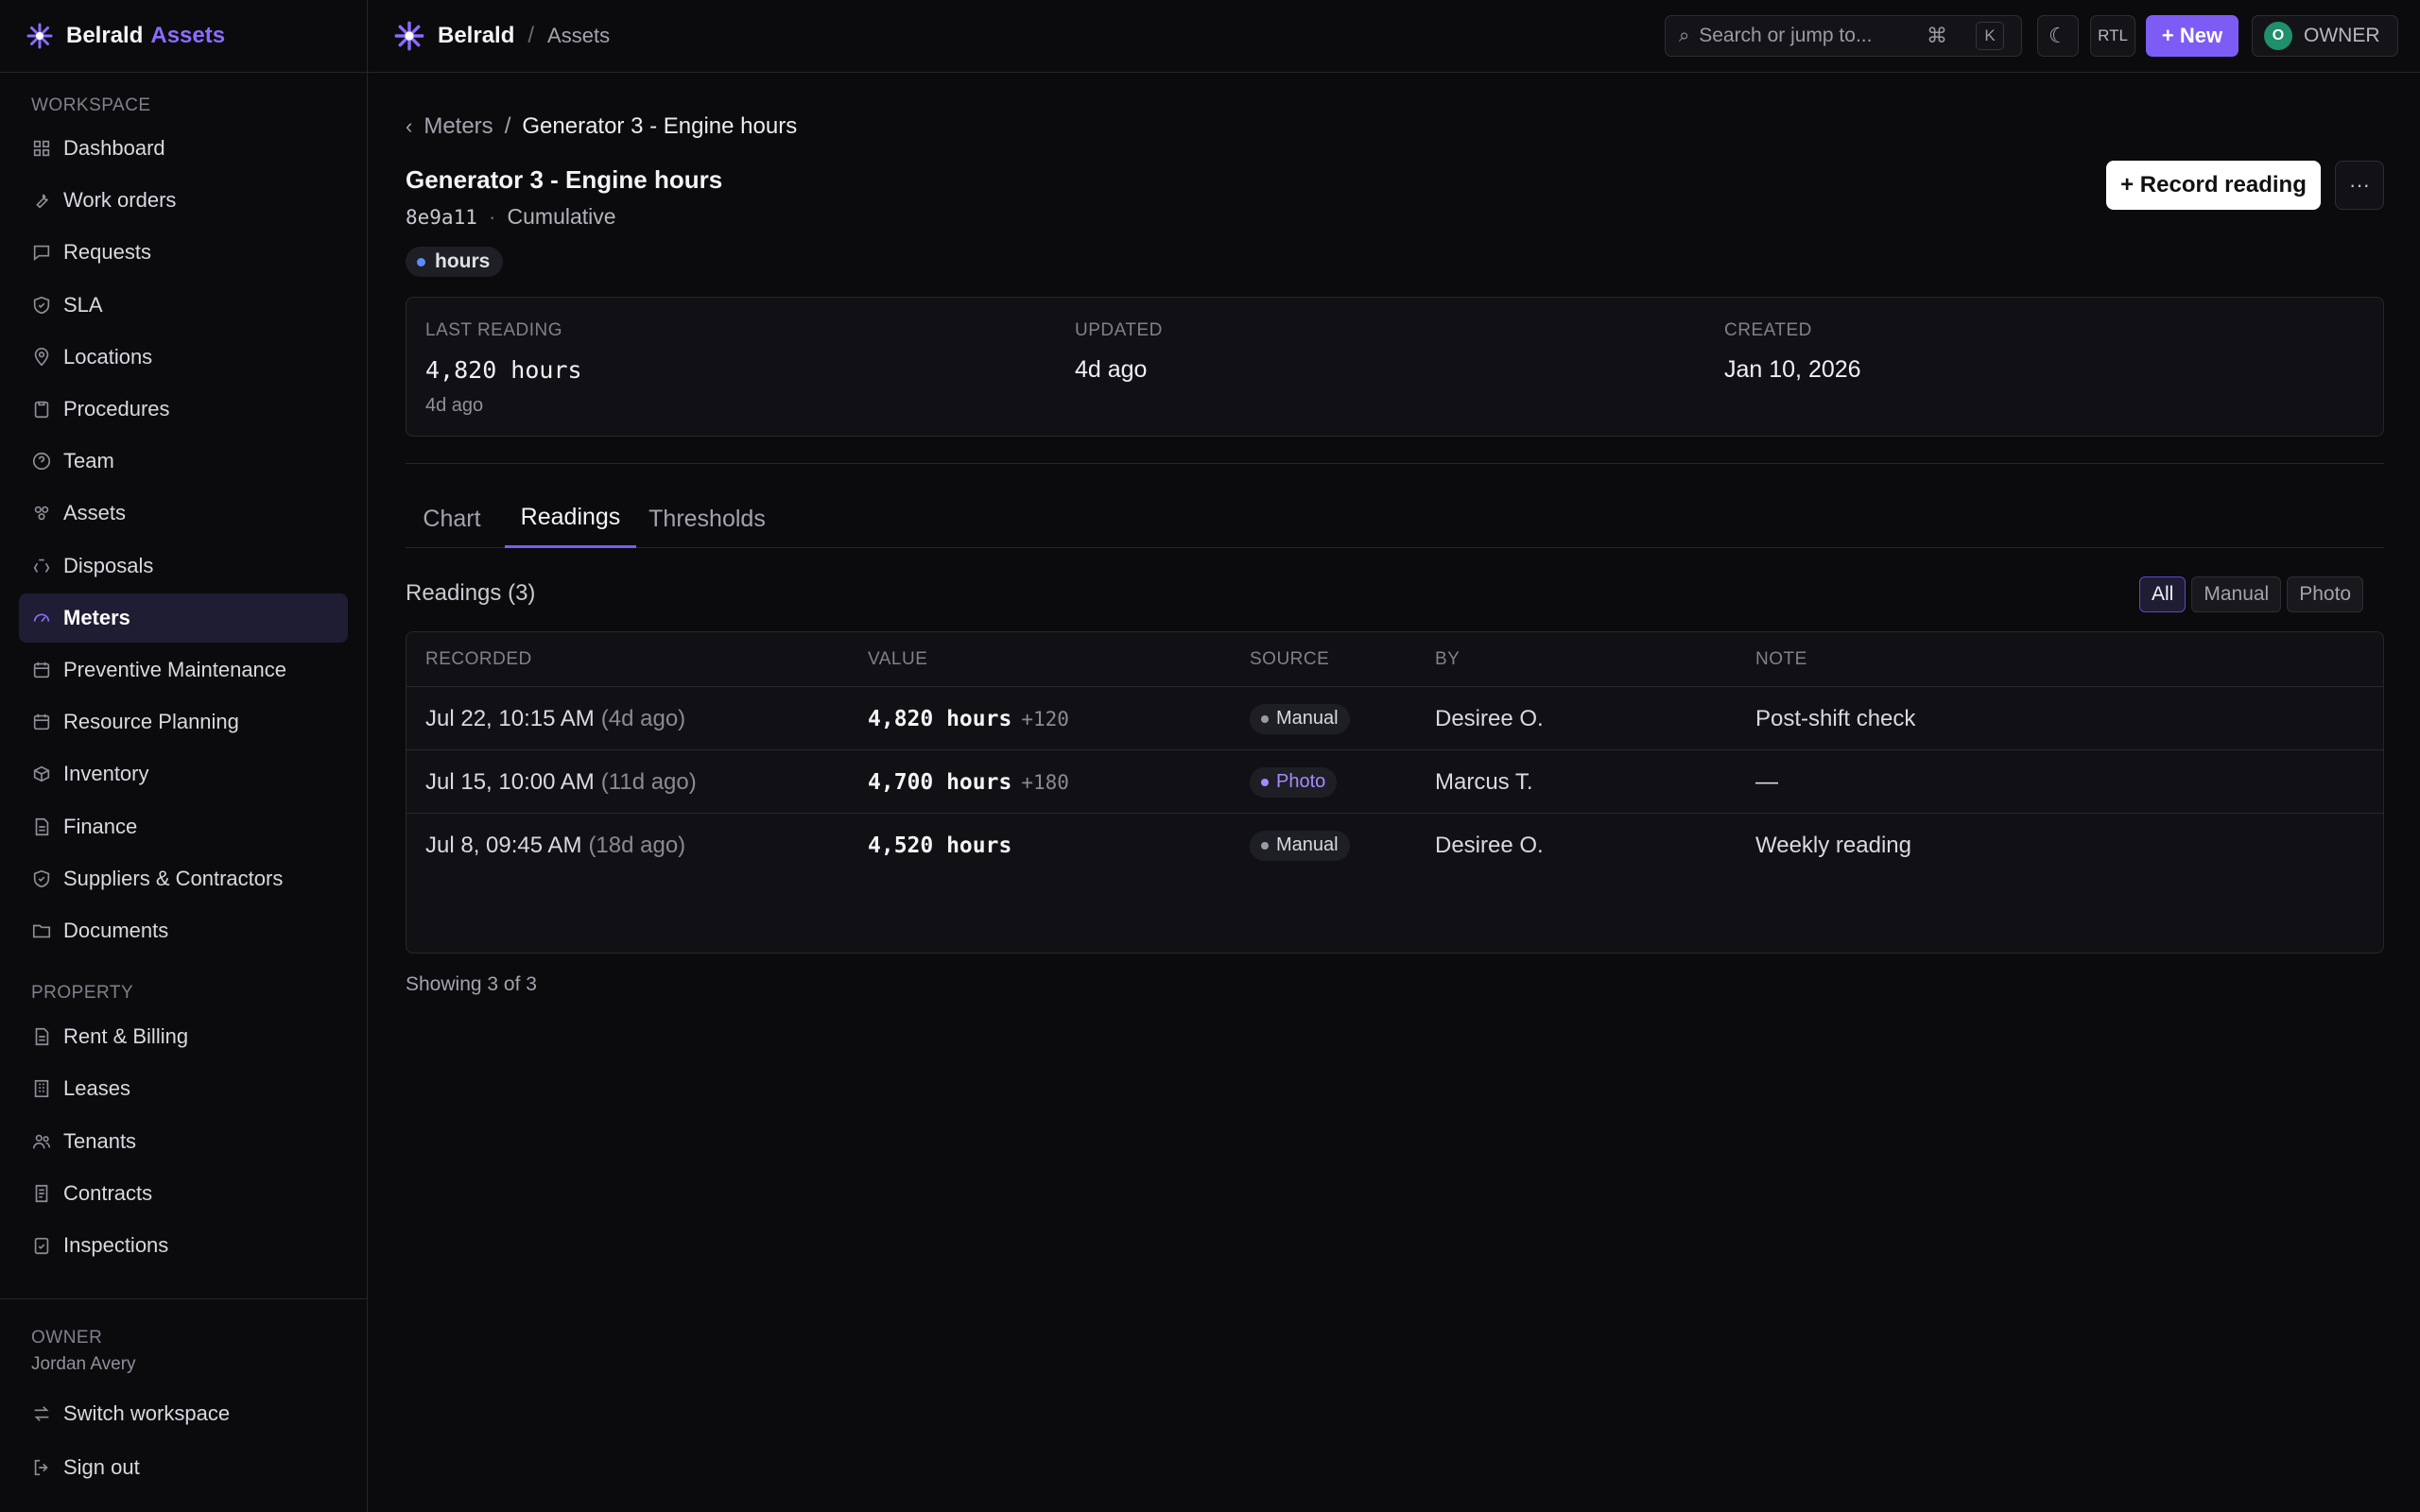 The width and height of the screenshot is (2420, 1512). I want to click on cell-value: 4,820 hours +120, so click(969, 718).